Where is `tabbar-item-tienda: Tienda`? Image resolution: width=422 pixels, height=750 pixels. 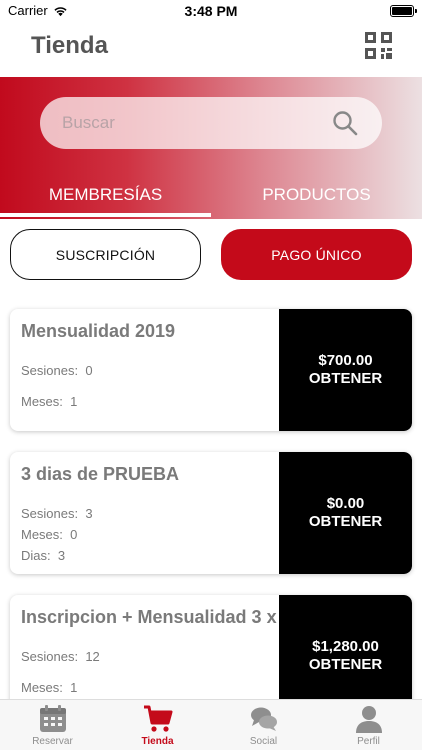 tabbar-item-tienda: Tienda is located at coordinates (157, 725).